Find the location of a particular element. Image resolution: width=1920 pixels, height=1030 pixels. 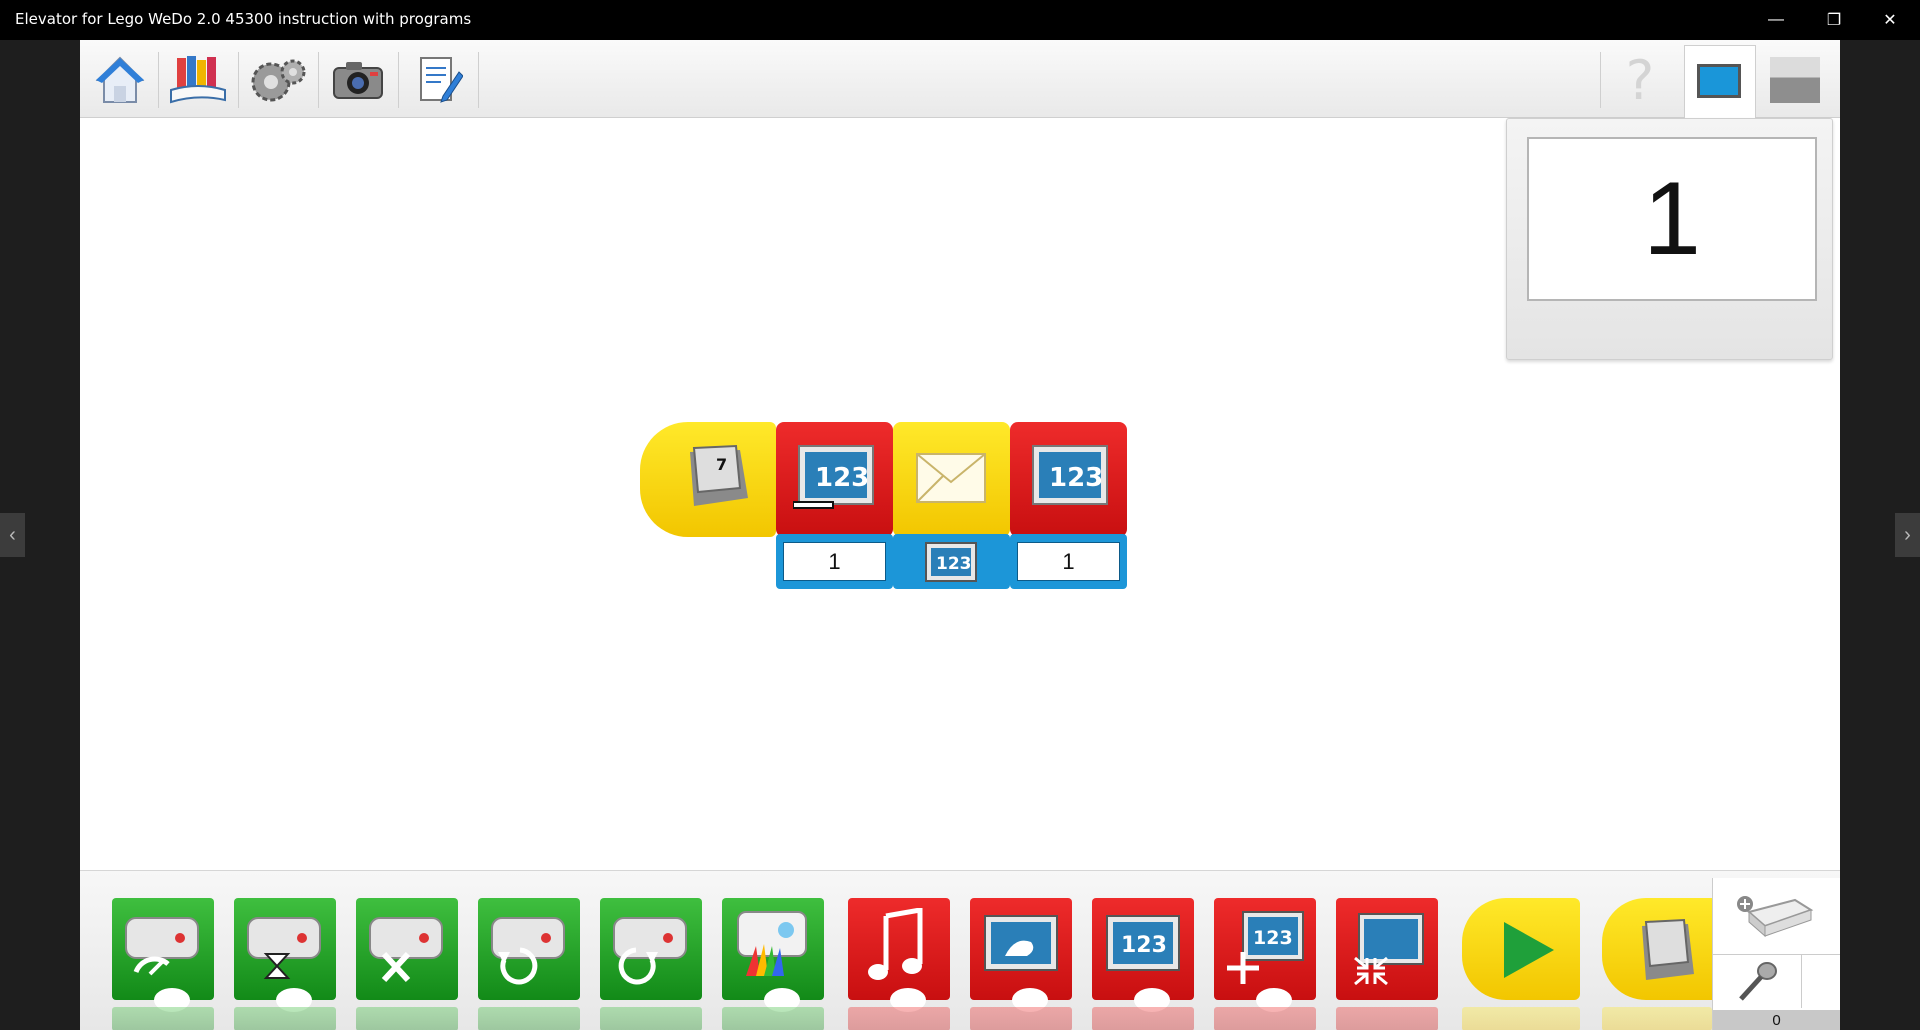

screen-123-plus-icon: 123 is located at coordinates (1265, 947).